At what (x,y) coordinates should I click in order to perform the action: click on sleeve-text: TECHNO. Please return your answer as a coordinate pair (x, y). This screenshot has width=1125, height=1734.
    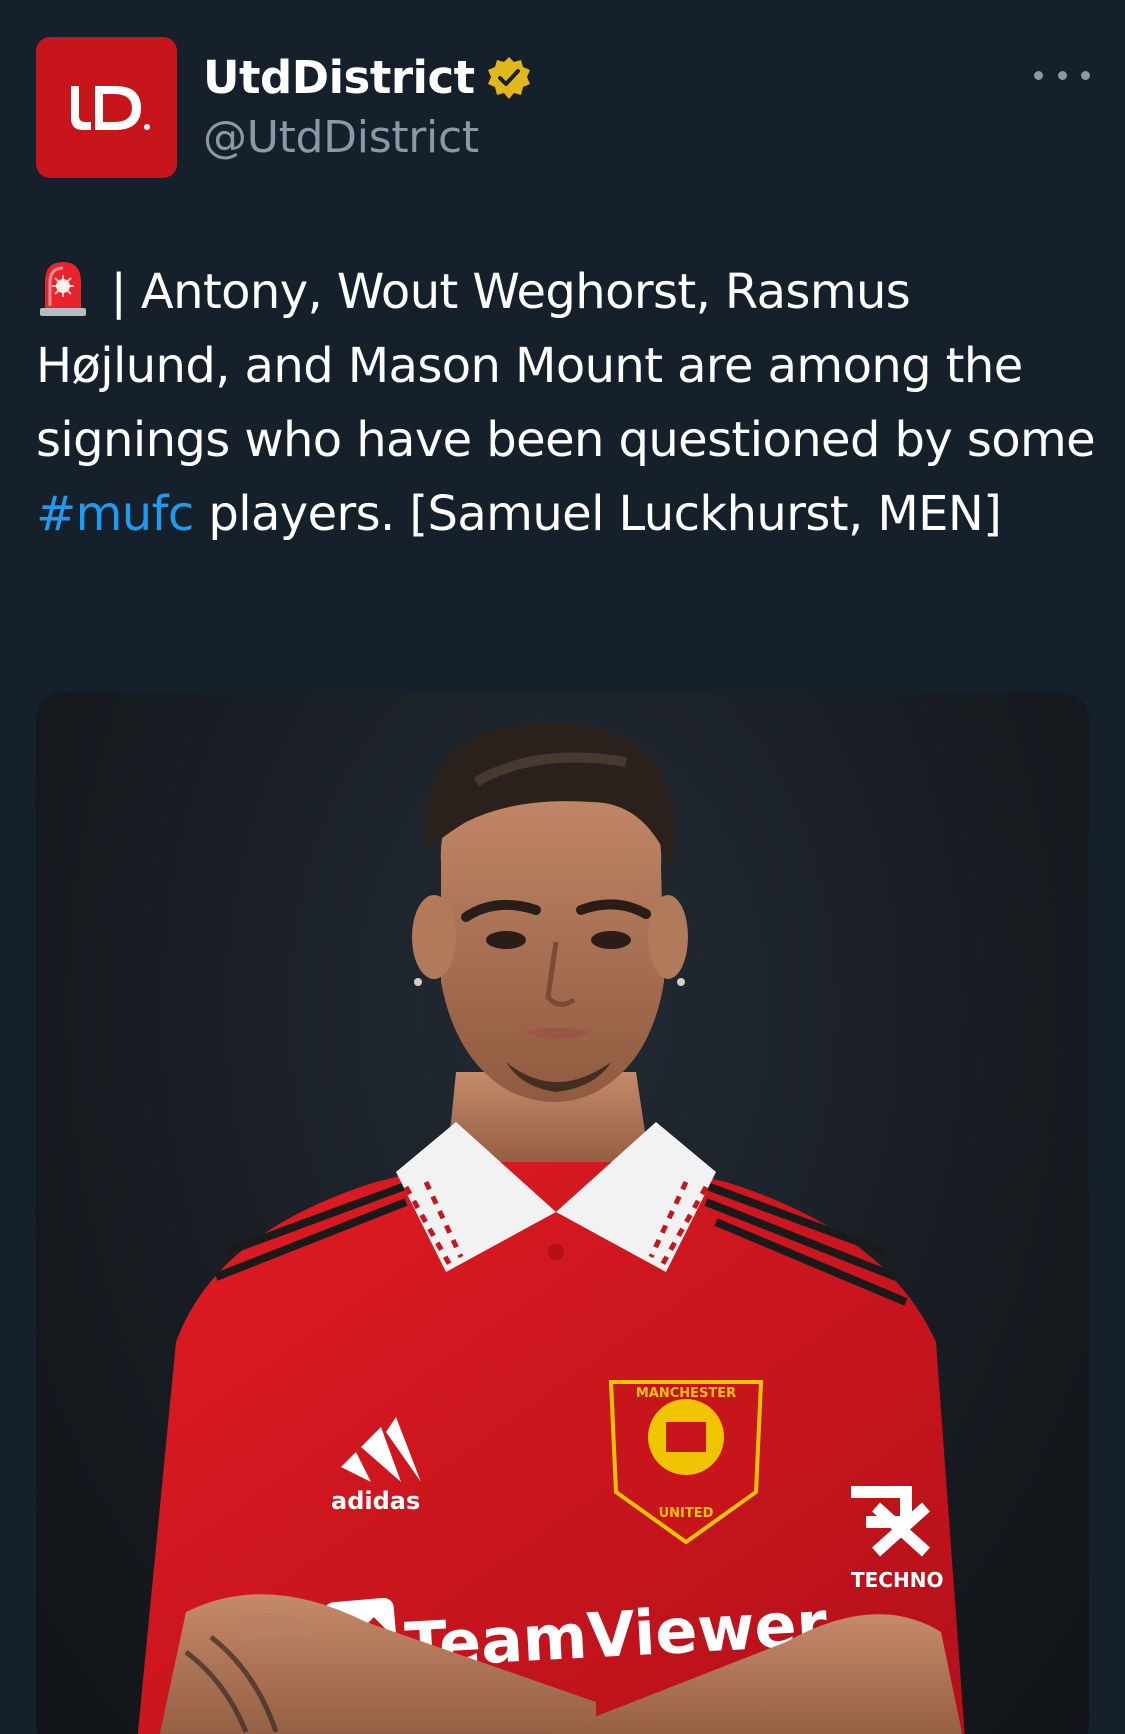
    Looking at the image, I should click on (897, 1580).